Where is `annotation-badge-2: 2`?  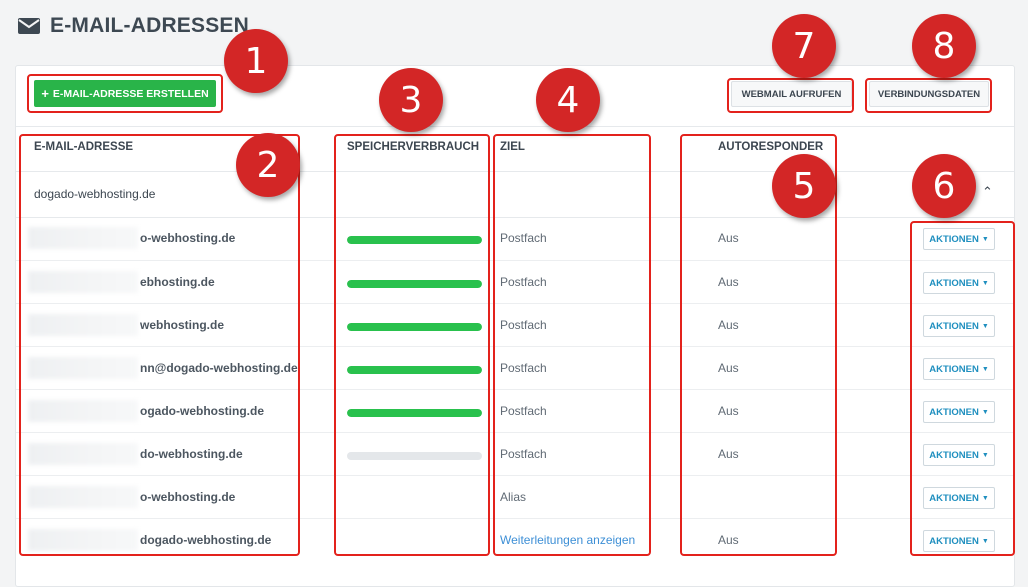 annotation-badge-2: 2 is located at coordinates (268, 165).